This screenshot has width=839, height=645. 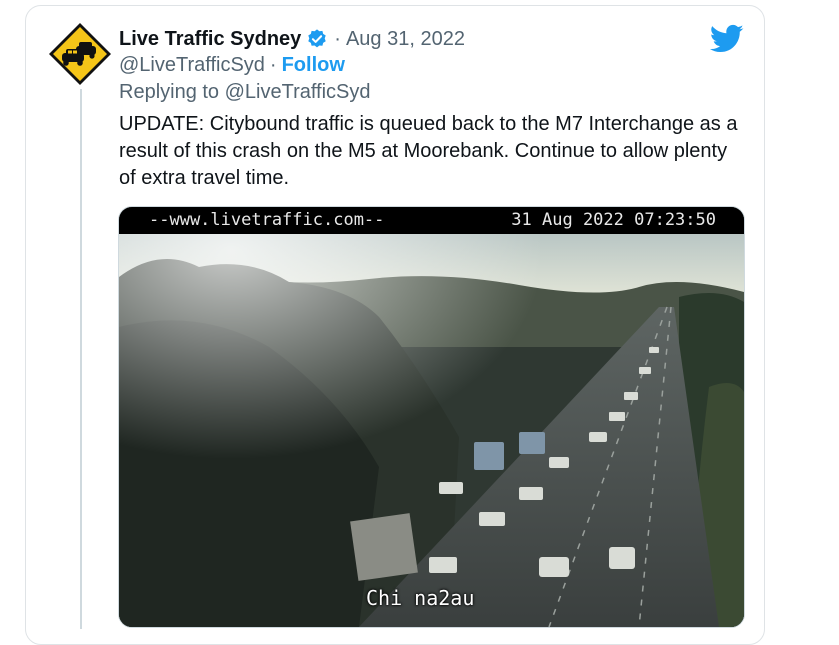 I want to click on camera-url: --www.livetraffic.com--, so click(x=267, y=220).